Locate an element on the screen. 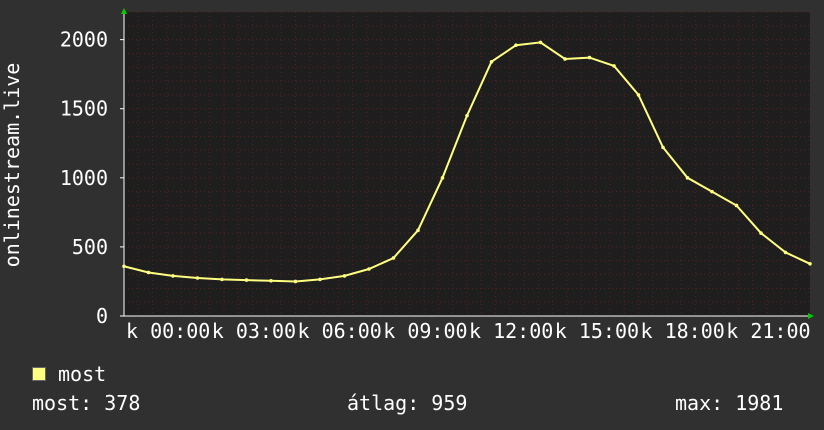  x-tick-label: k 12:00 is located at coordinates (511, 331).